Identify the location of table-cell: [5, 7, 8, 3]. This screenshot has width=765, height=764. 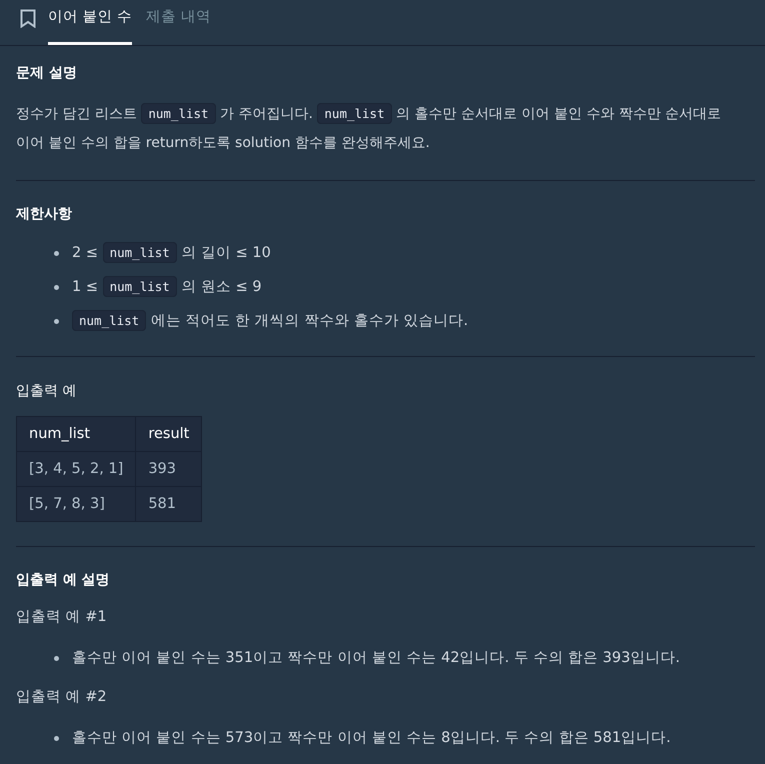
(76, 504).